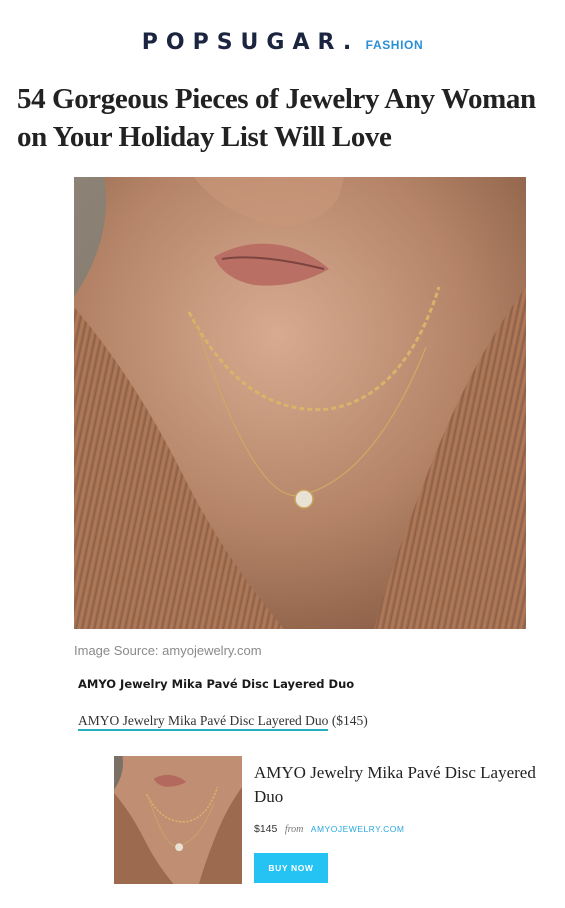  I want to click on site-header: POPSUGAR. FASHION, so click(282, 42).